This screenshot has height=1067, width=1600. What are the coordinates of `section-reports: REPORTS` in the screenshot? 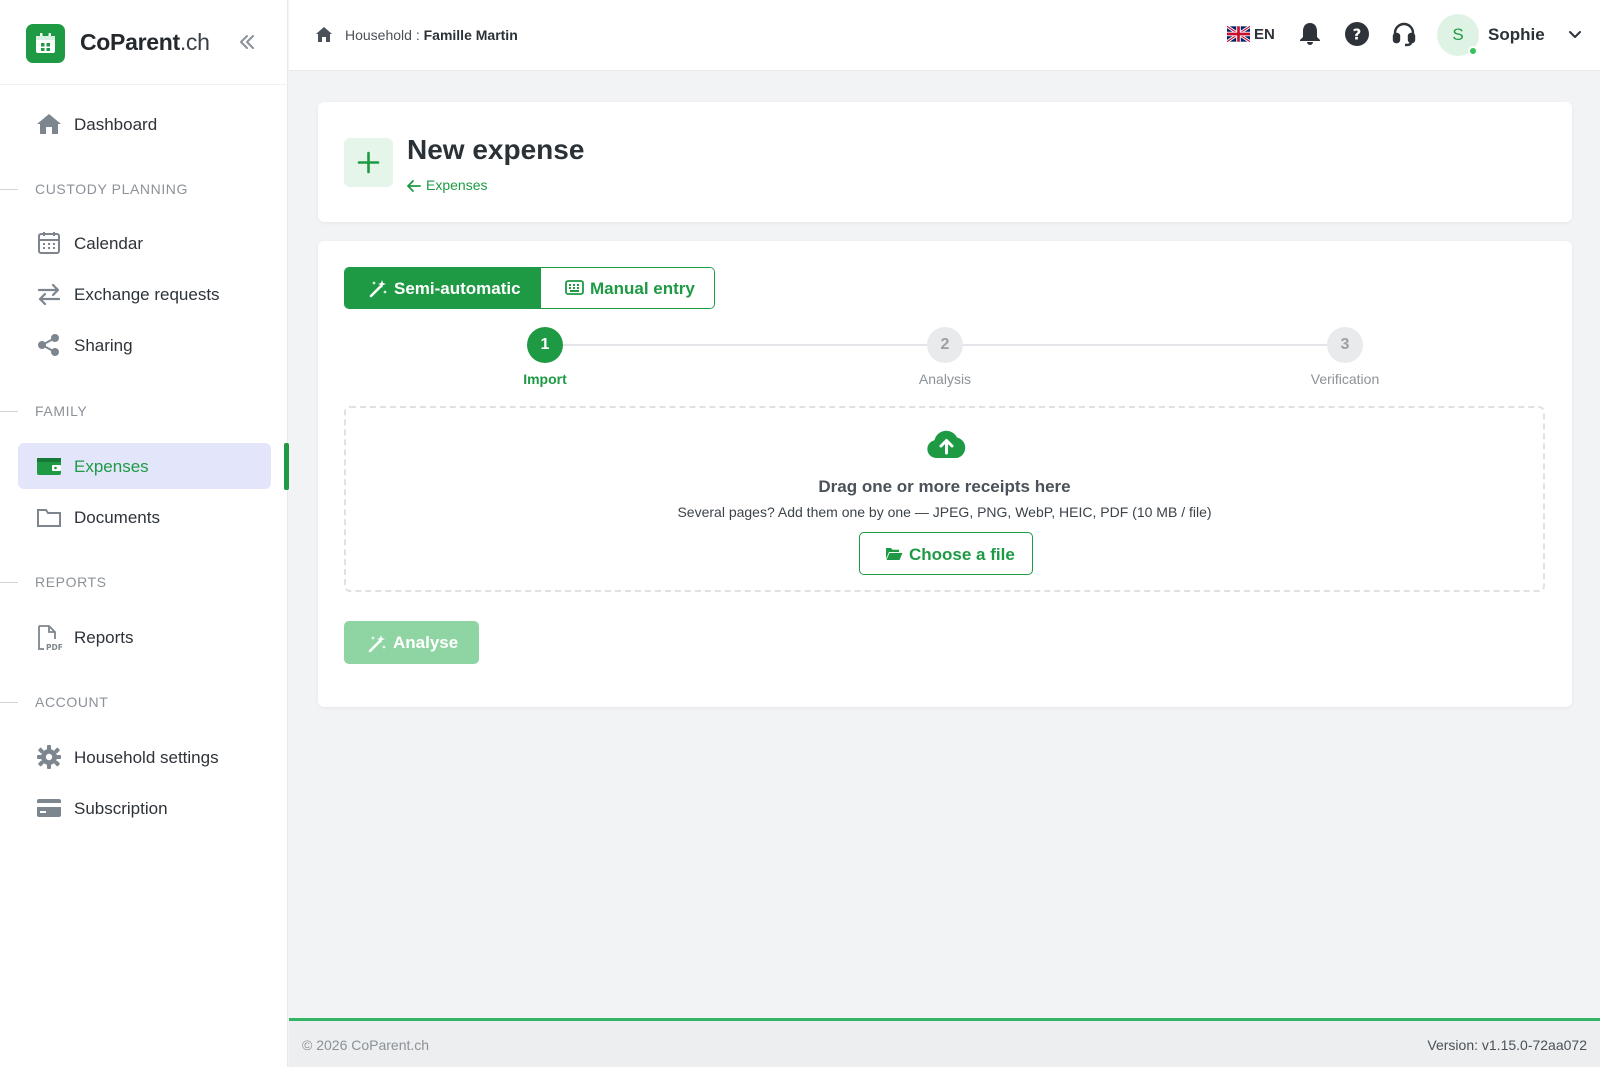 It's located at (144, 583).